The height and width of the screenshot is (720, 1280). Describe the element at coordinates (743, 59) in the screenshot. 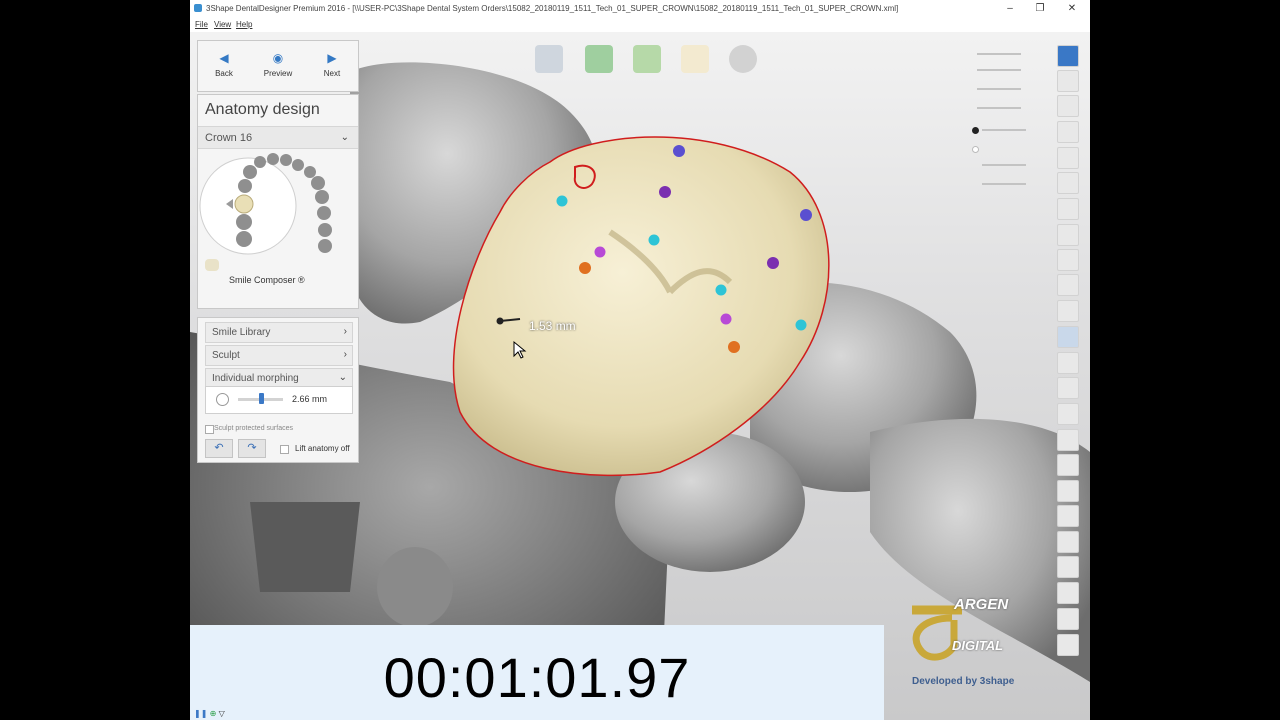

I see `cad-crown-icon` at that location.